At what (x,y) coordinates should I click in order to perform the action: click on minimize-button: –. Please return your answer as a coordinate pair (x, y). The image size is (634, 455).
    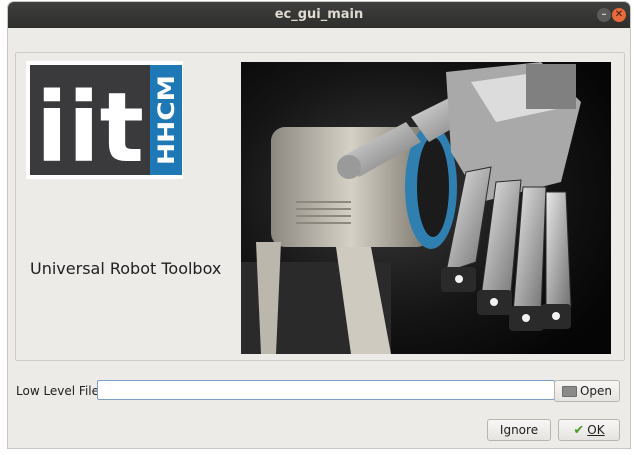
    Looking at the image, I should click on (604, 15).